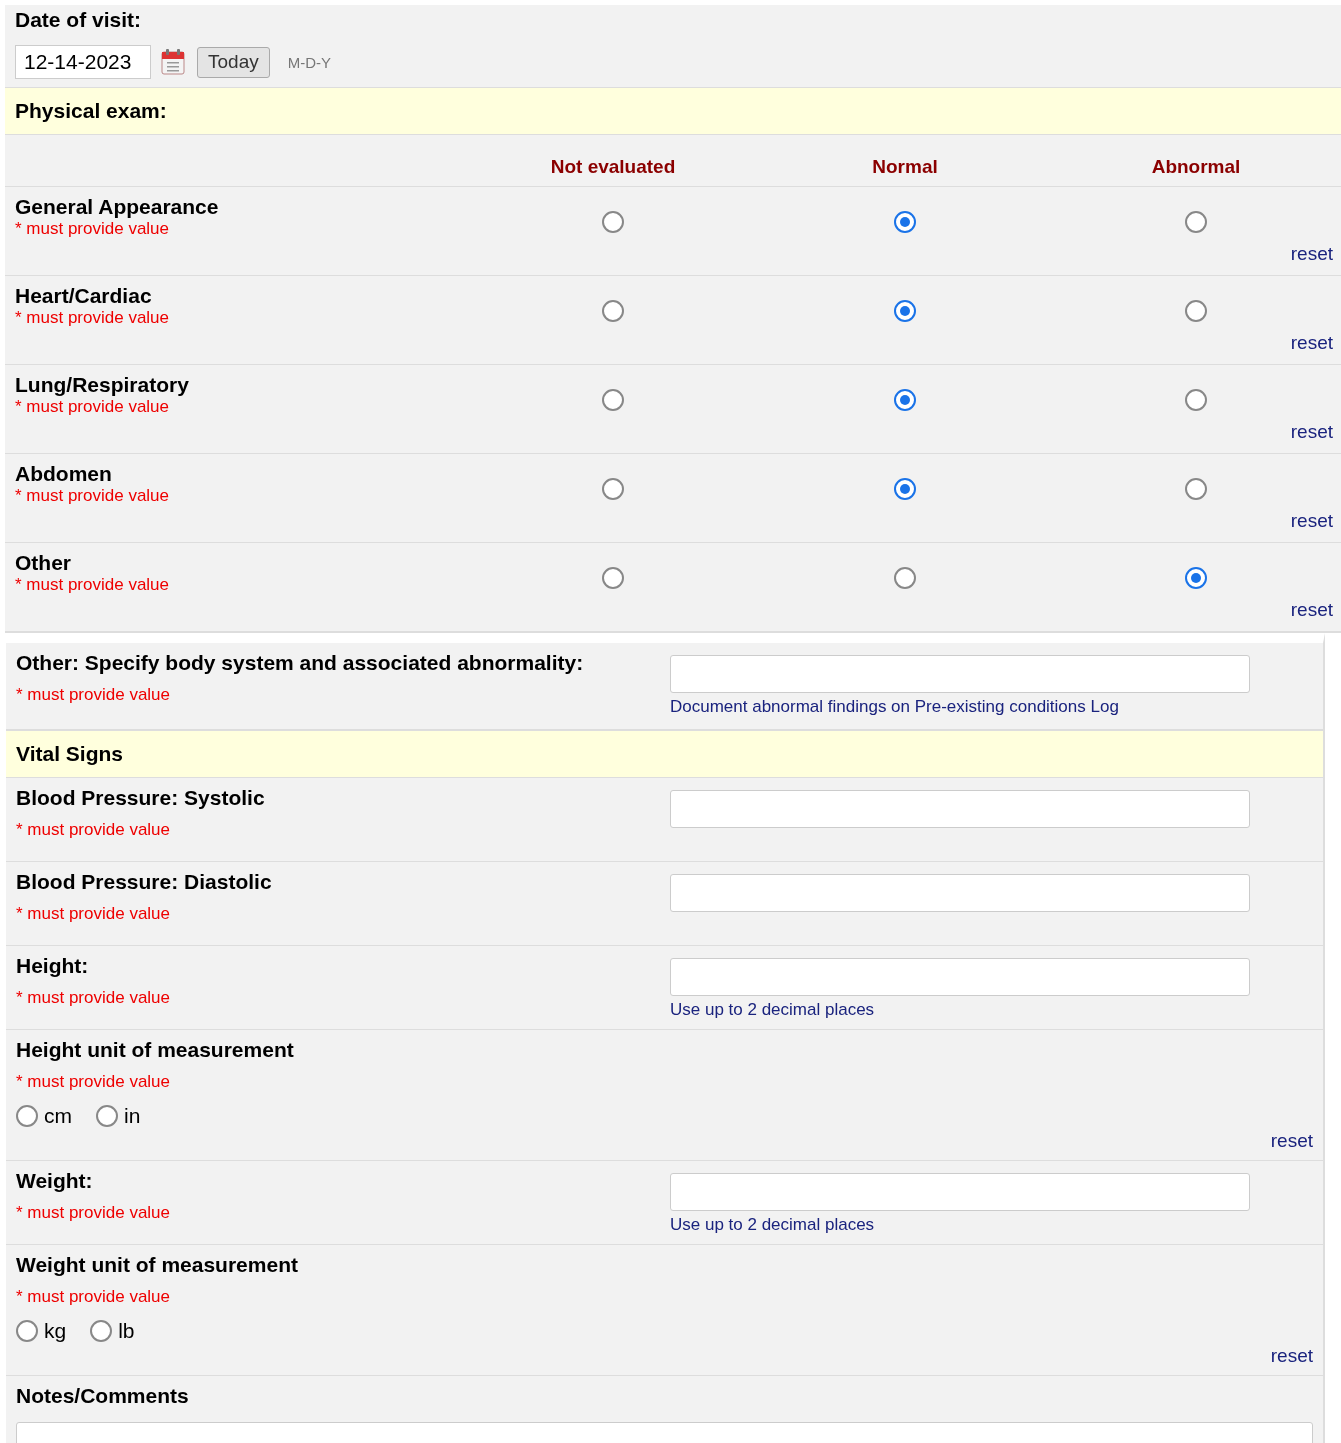  Describe the element at coordinates (141, 798) in the screenshot. I see `field-label: Blood Pressure: Systolic` at that location.